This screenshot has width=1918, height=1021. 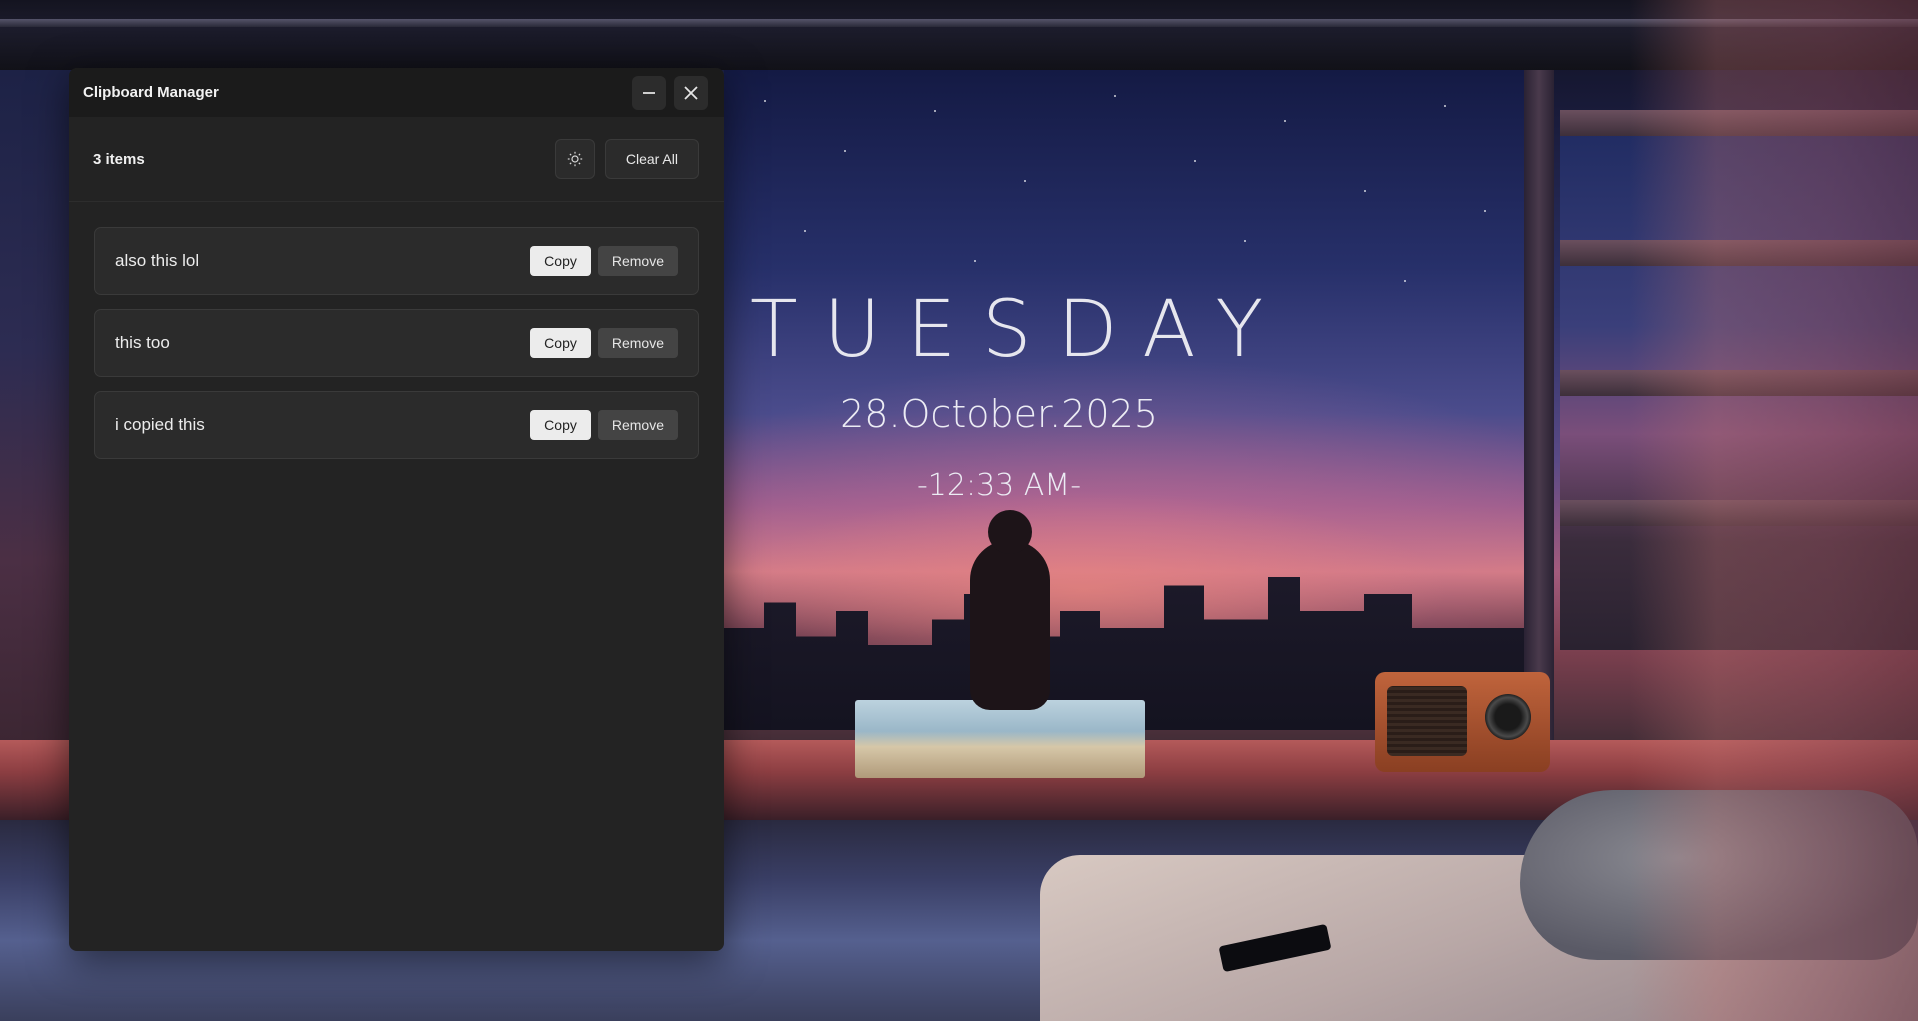 What do you see at coordinates (670, 92) in the screenshot?
I see `window-controls` at bounding box center [670, 92].